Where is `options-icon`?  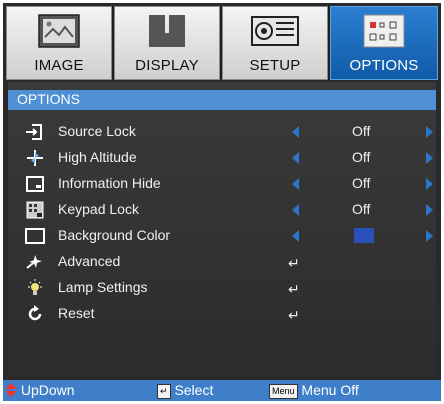 options-icon is located at coordinates (384, 33).